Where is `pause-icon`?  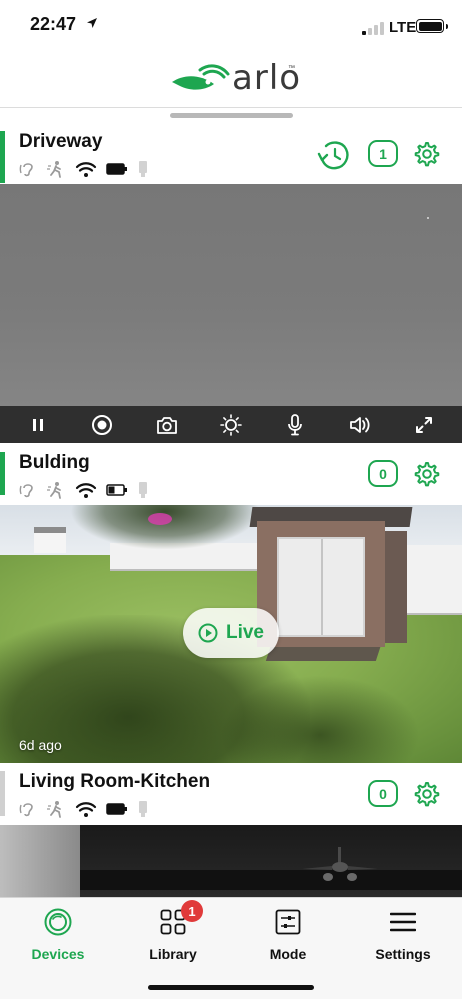
pause-icon is located at coordinates (38, 424).